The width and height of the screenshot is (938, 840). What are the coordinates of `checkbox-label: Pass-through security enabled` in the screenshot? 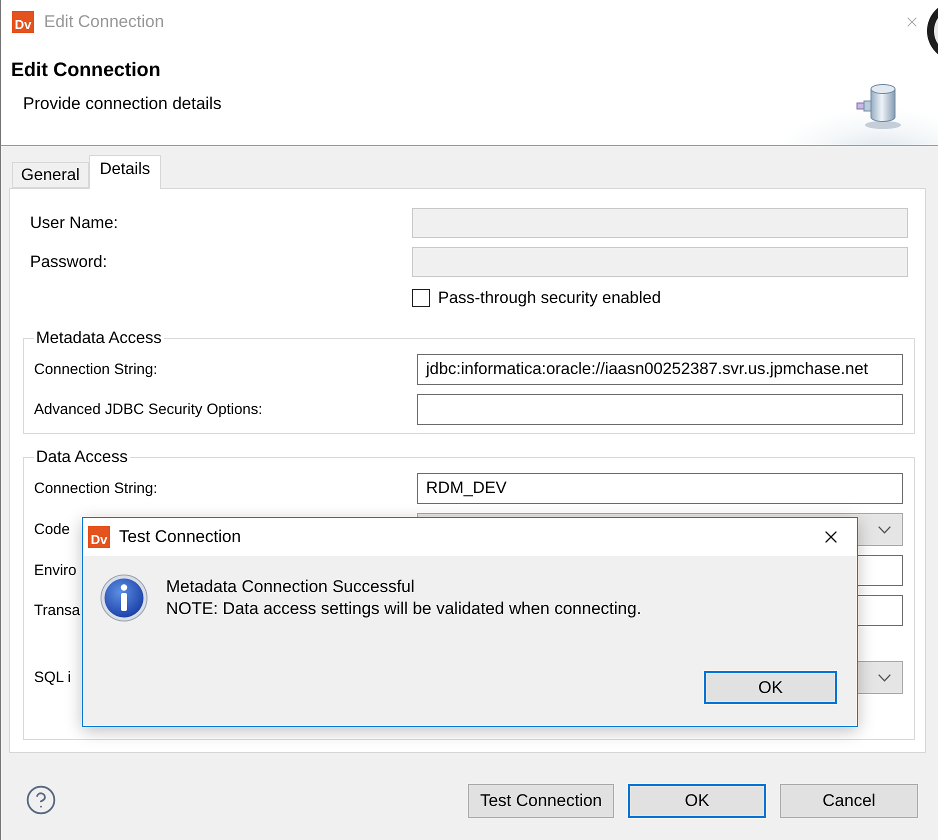 It's located at (549, 298).